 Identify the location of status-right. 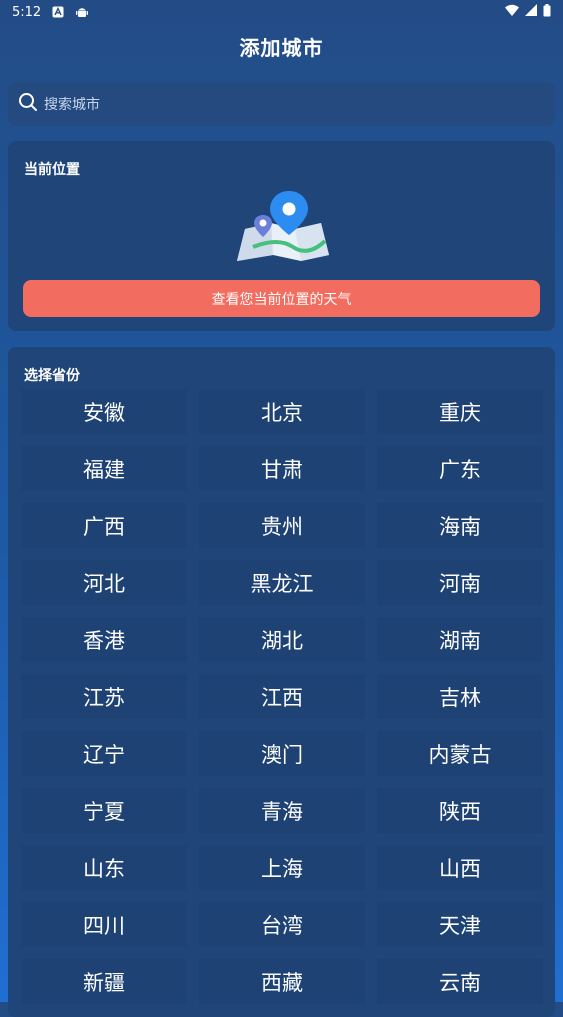
(528, 12).